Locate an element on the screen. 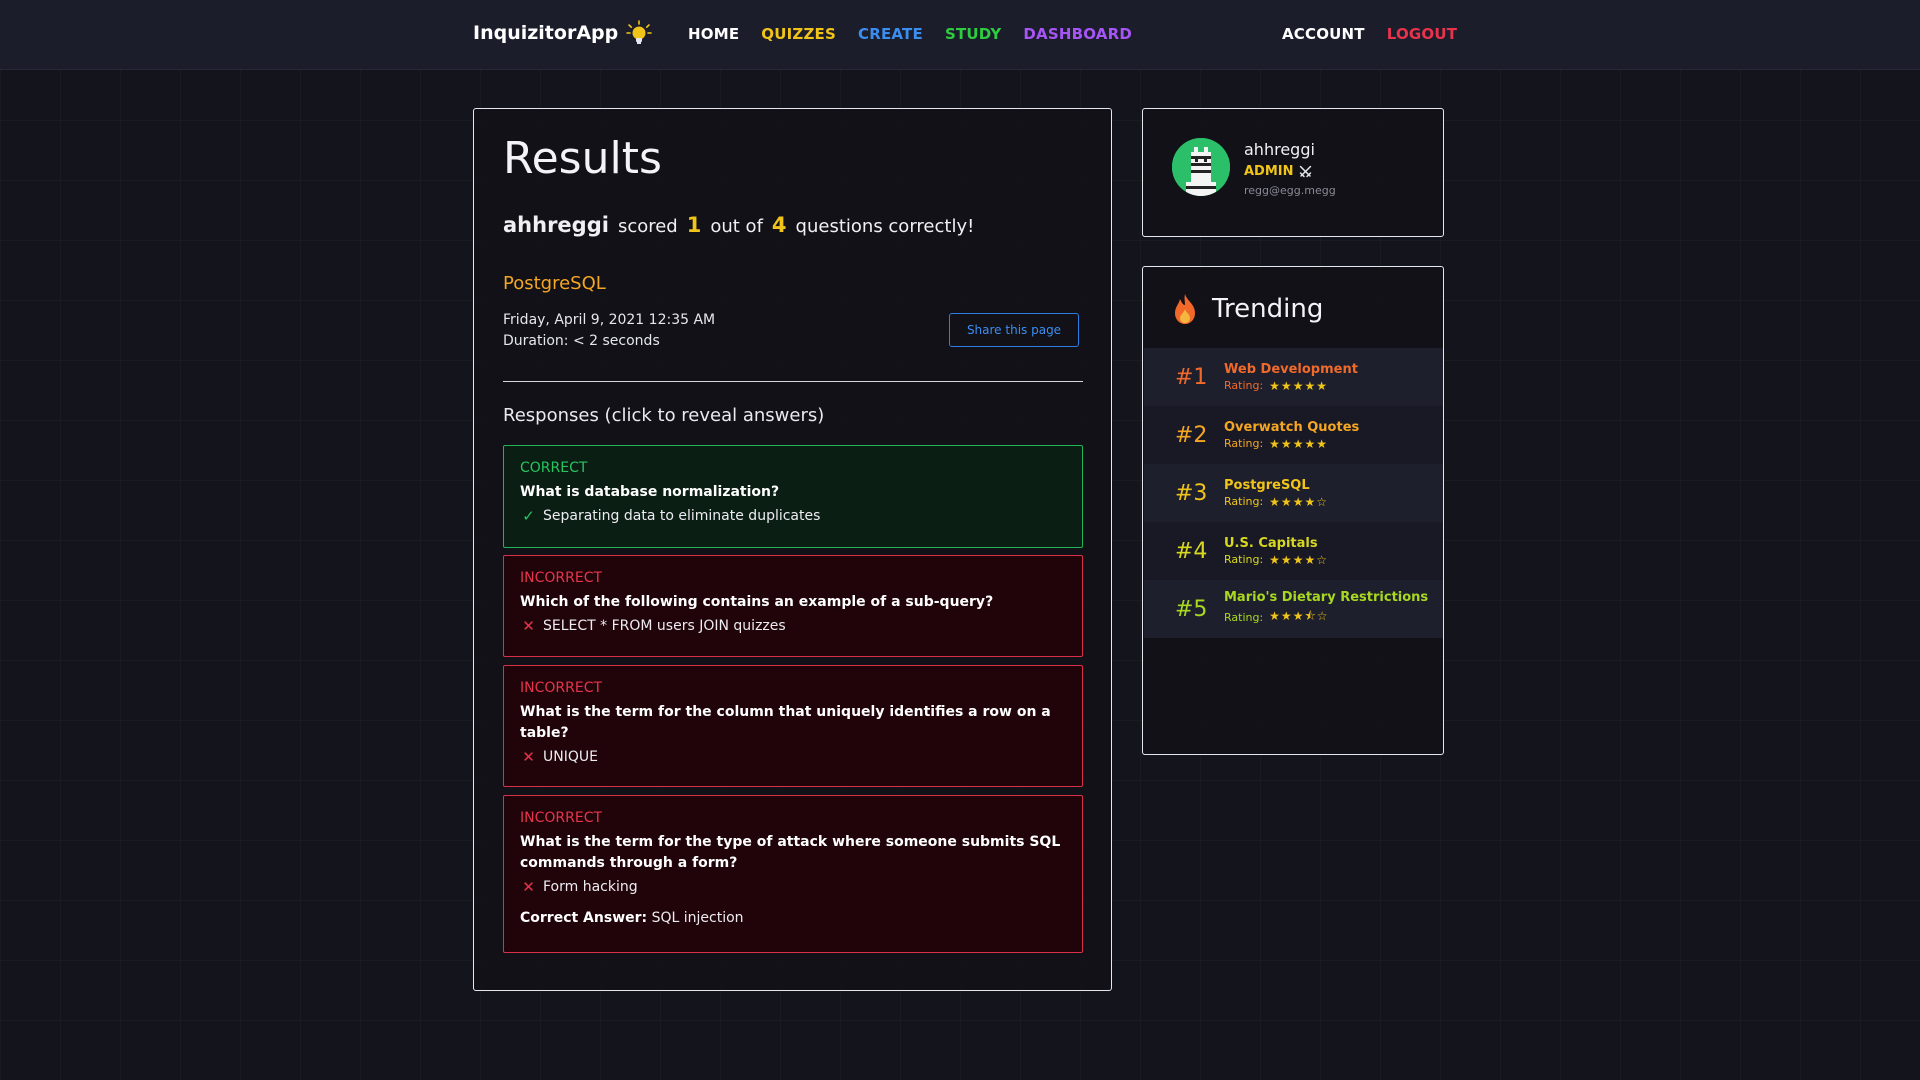 The width and height of the screenshot is (1920, 1080). responses-title: Responses (click to reveal answers) is located at coordinates (664, 415).